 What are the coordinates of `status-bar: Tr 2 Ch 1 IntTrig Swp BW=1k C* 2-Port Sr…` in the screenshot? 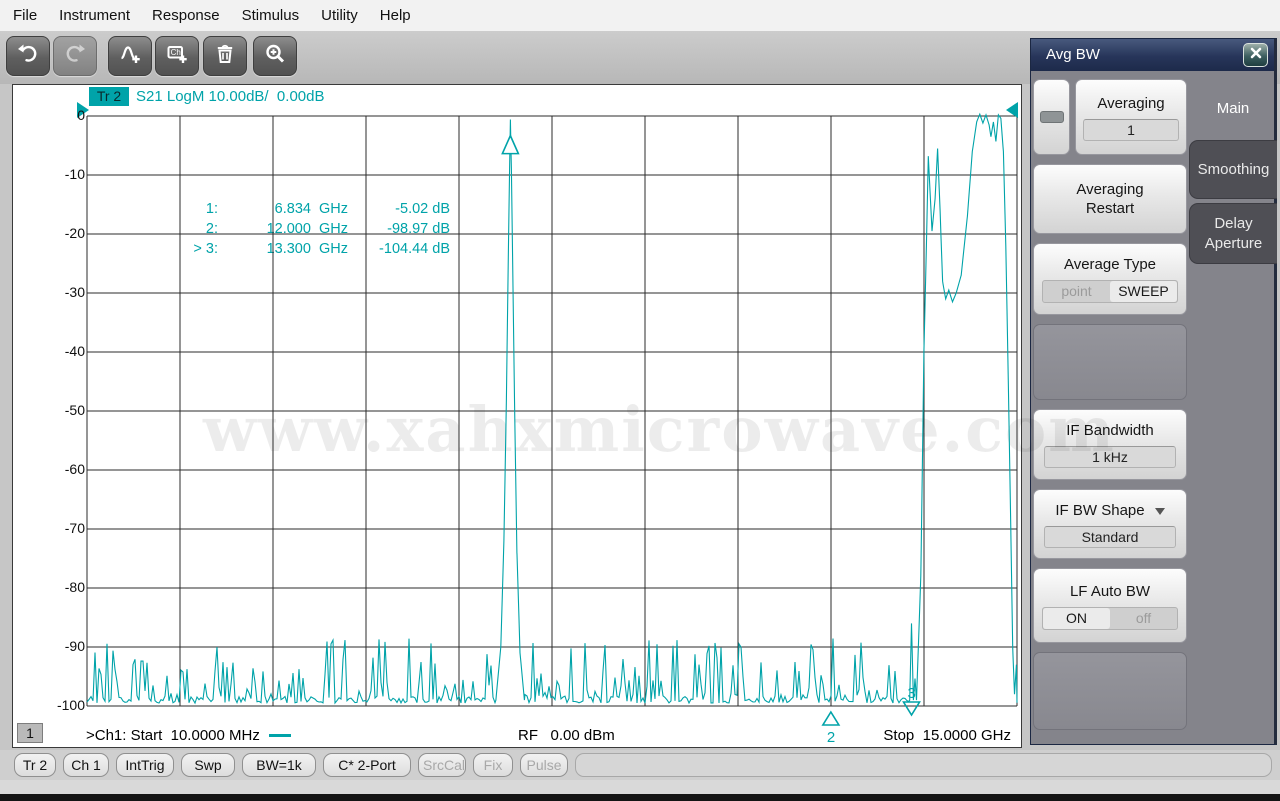 It's located at (640, 765).